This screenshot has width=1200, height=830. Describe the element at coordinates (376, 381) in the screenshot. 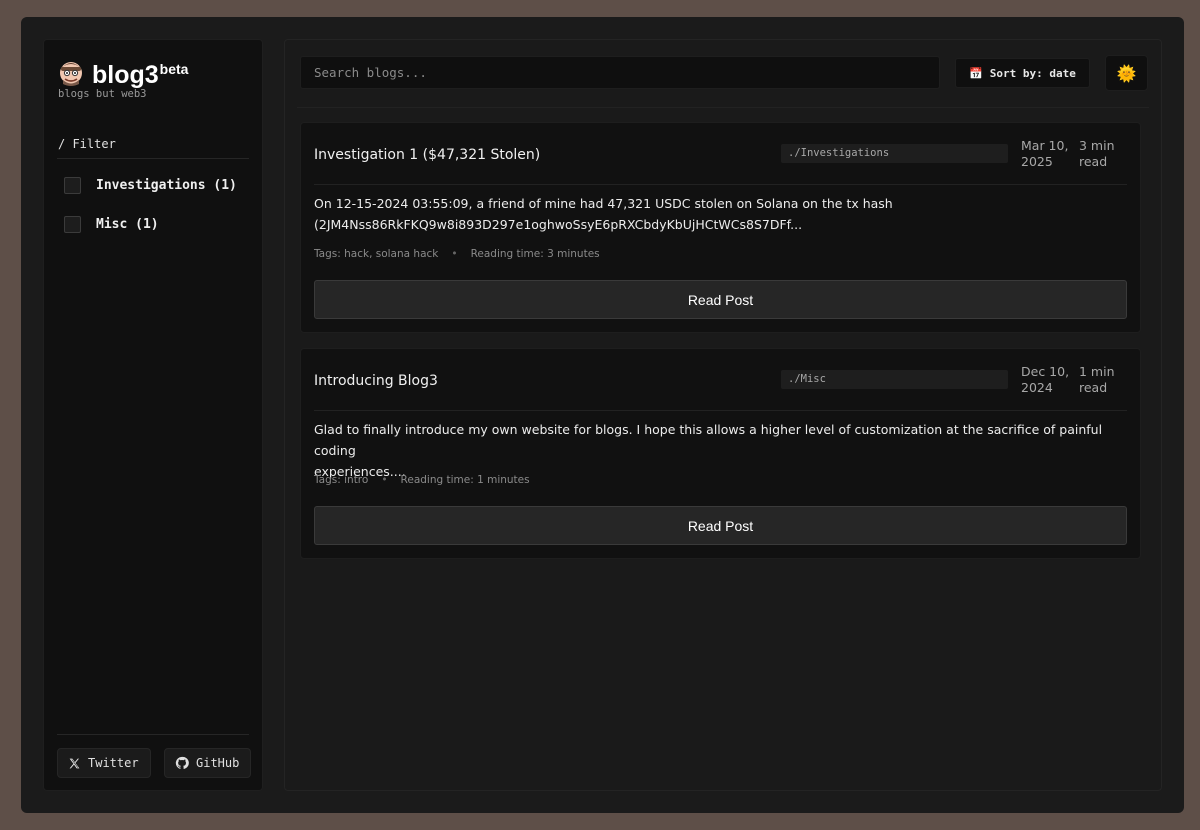

I see `post-title: Introducing Blog3` at that location.